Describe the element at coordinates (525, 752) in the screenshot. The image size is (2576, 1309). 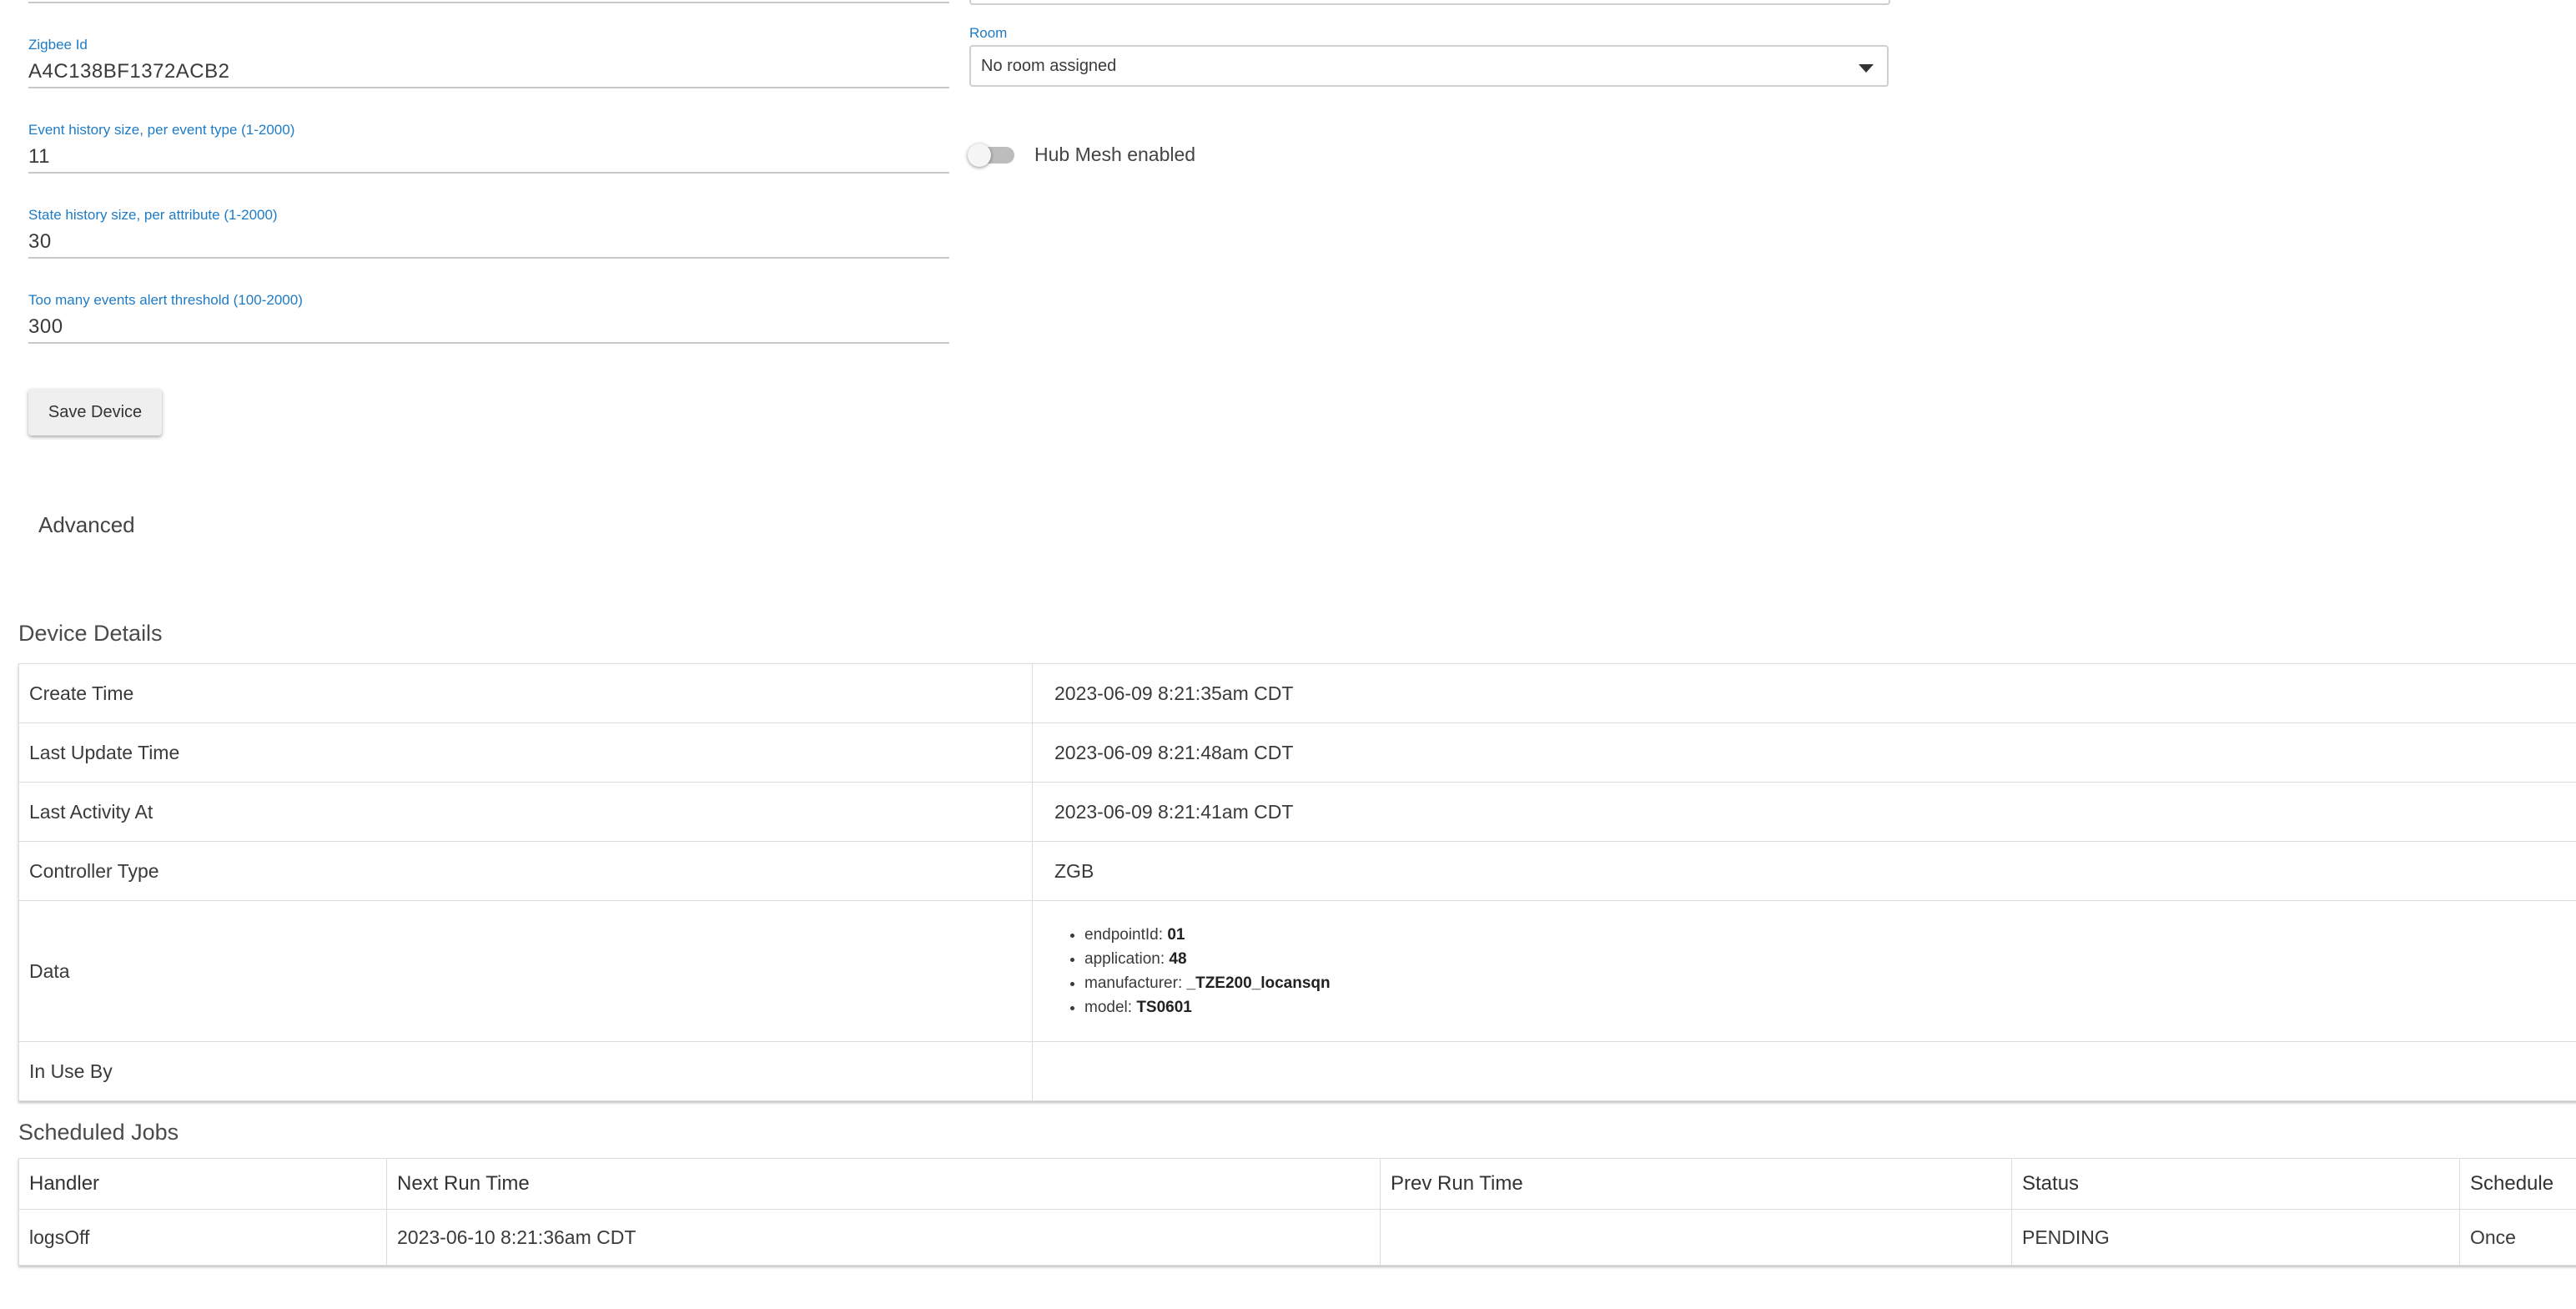
I see `details-key: Last Update Time` at that location.